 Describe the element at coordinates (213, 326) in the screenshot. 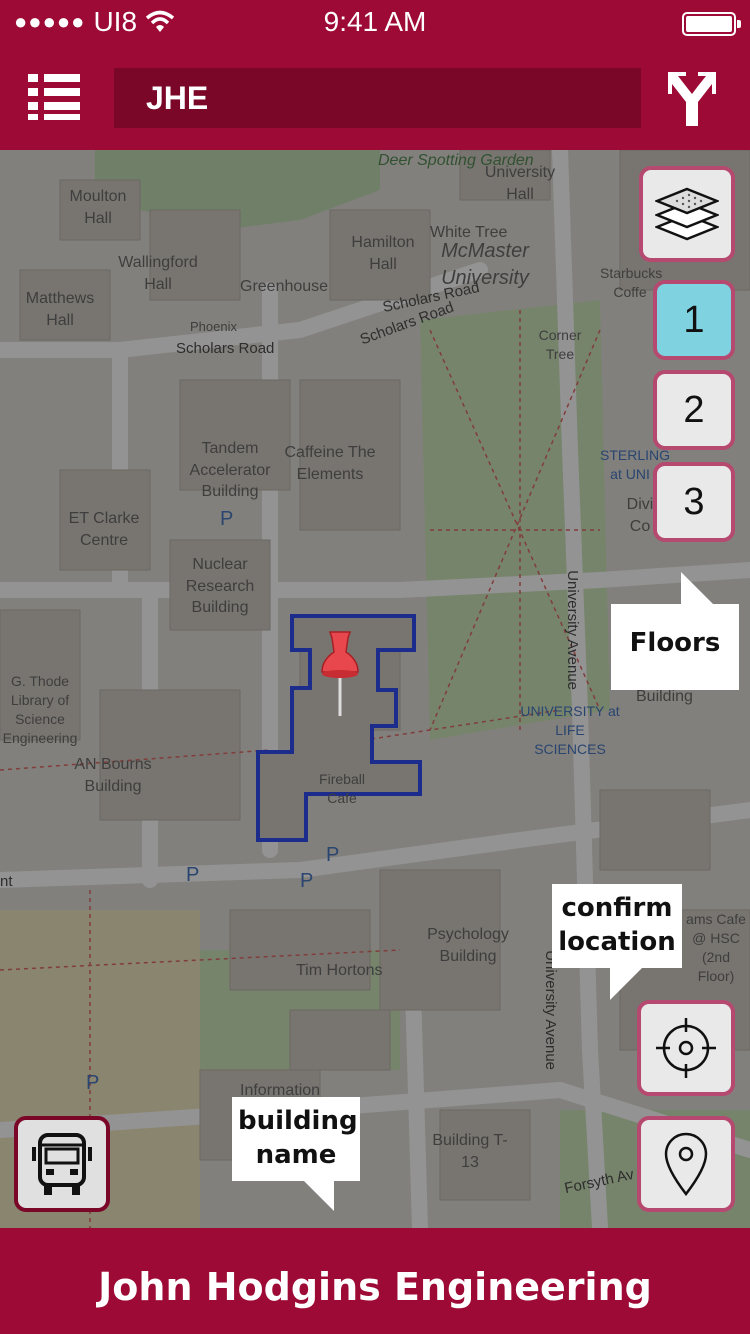

I see `map-label-phoenix: Phoenix` at that location.